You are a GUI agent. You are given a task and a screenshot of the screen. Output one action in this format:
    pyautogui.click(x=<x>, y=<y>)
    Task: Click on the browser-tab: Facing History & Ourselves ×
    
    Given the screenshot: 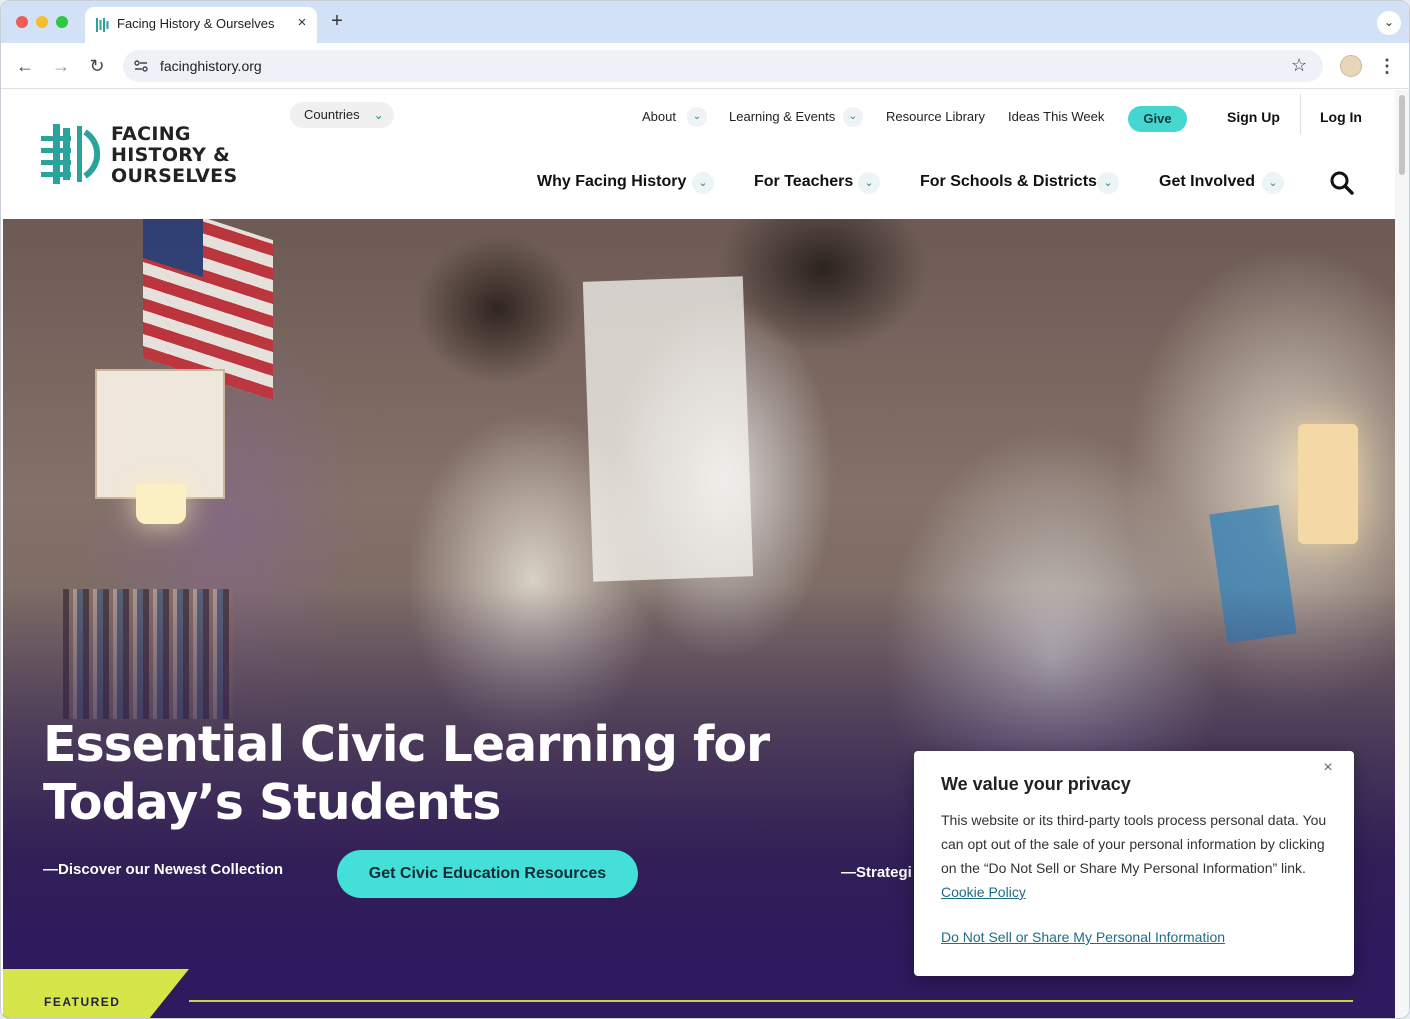 What is the action you would take?
    pyautogui.click(x=201, y=25)
    